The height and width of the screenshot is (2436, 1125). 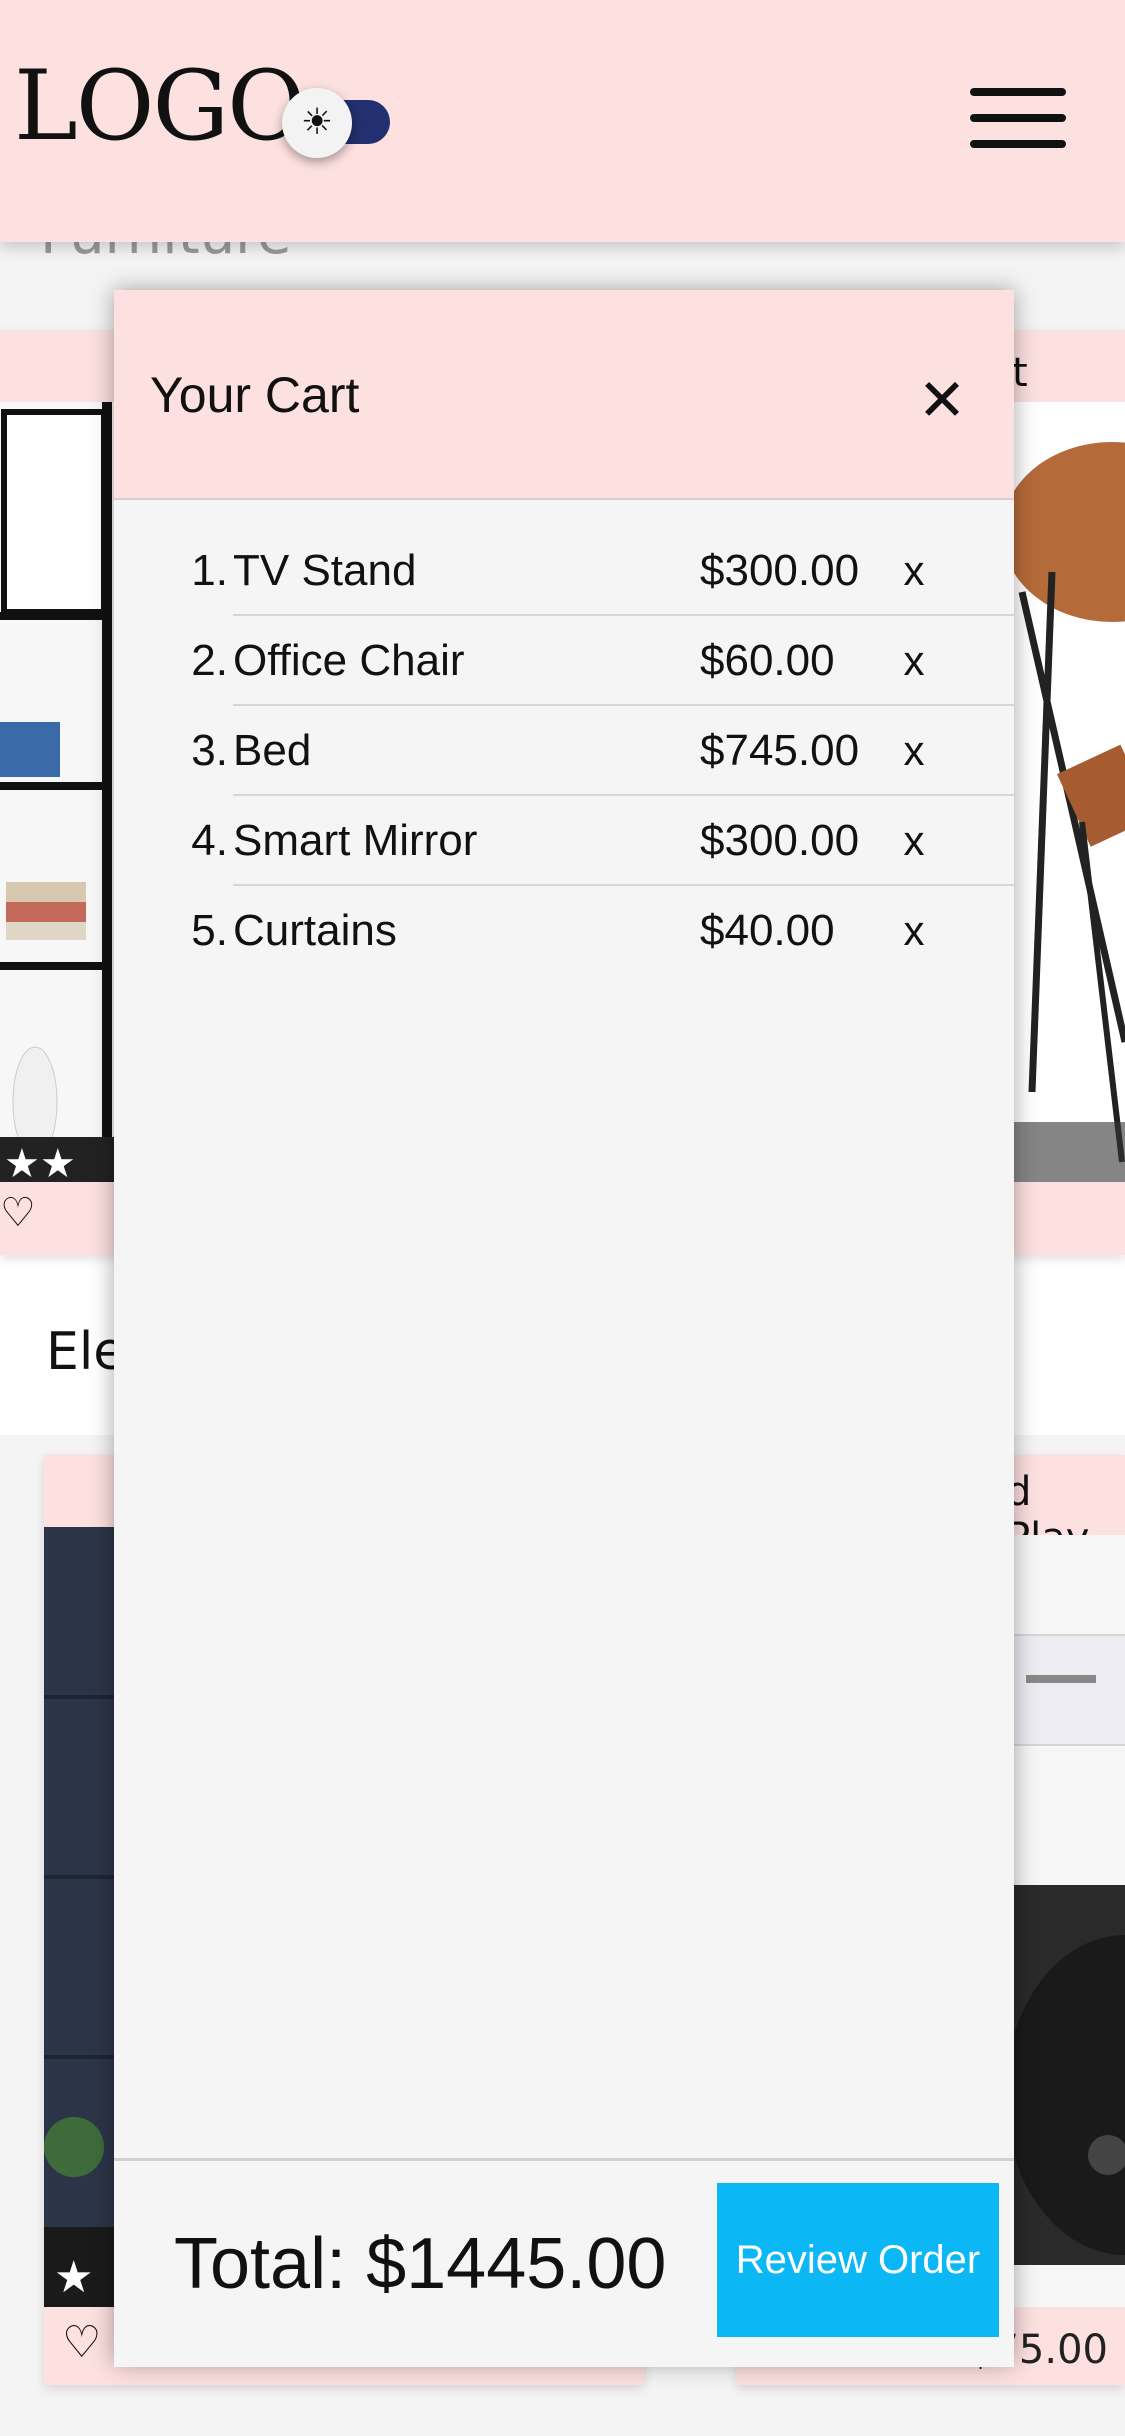 What do you see at coordinates (562, 121) in the screenshot?
I see `site-header: LOGO ☀` at bounding box center [562, 121].